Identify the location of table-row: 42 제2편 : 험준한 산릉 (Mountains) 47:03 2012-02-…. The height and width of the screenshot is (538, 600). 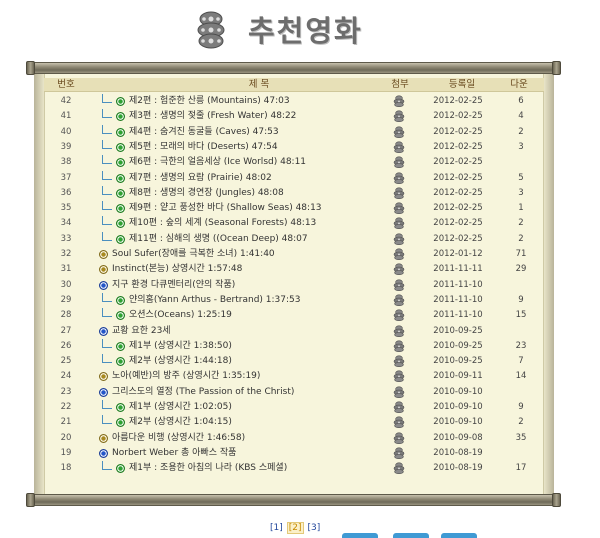
(294, 101).